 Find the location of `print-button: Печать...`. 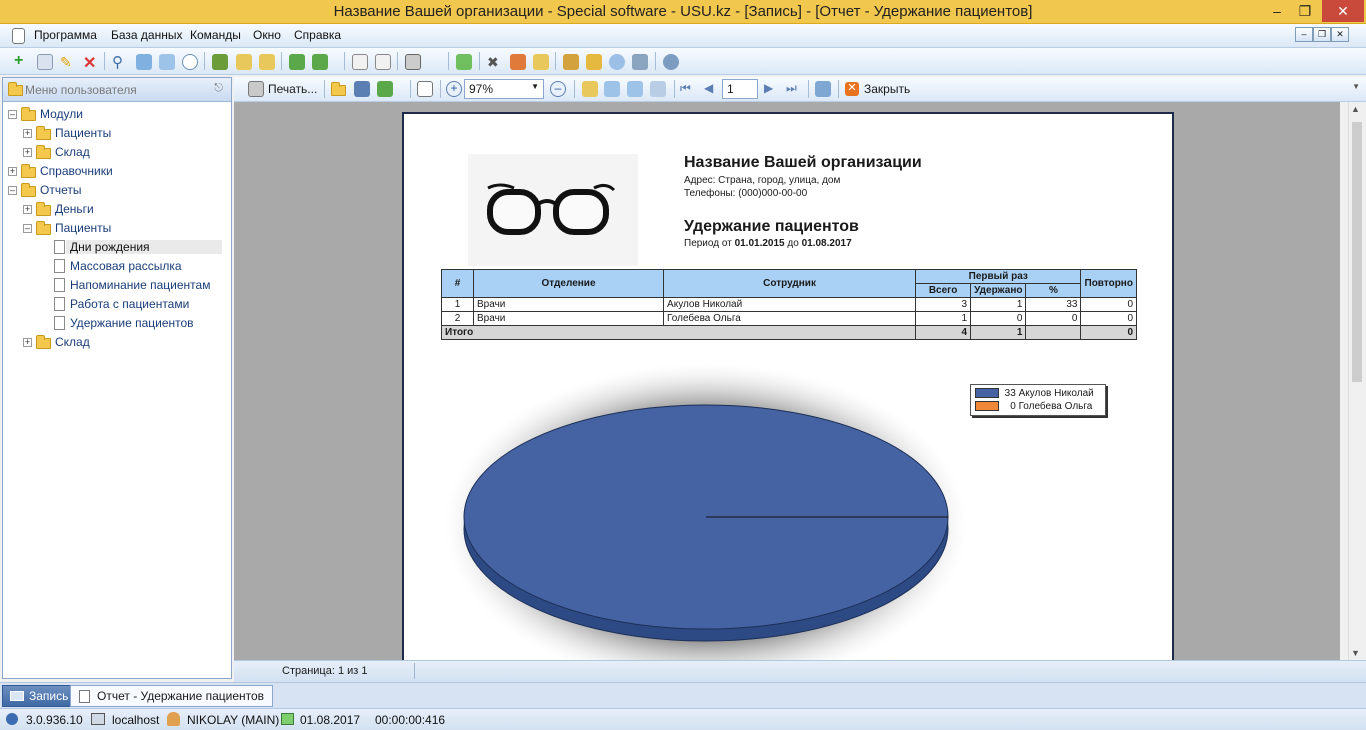

print-button: Печать... is located at coordinates (292, 89).